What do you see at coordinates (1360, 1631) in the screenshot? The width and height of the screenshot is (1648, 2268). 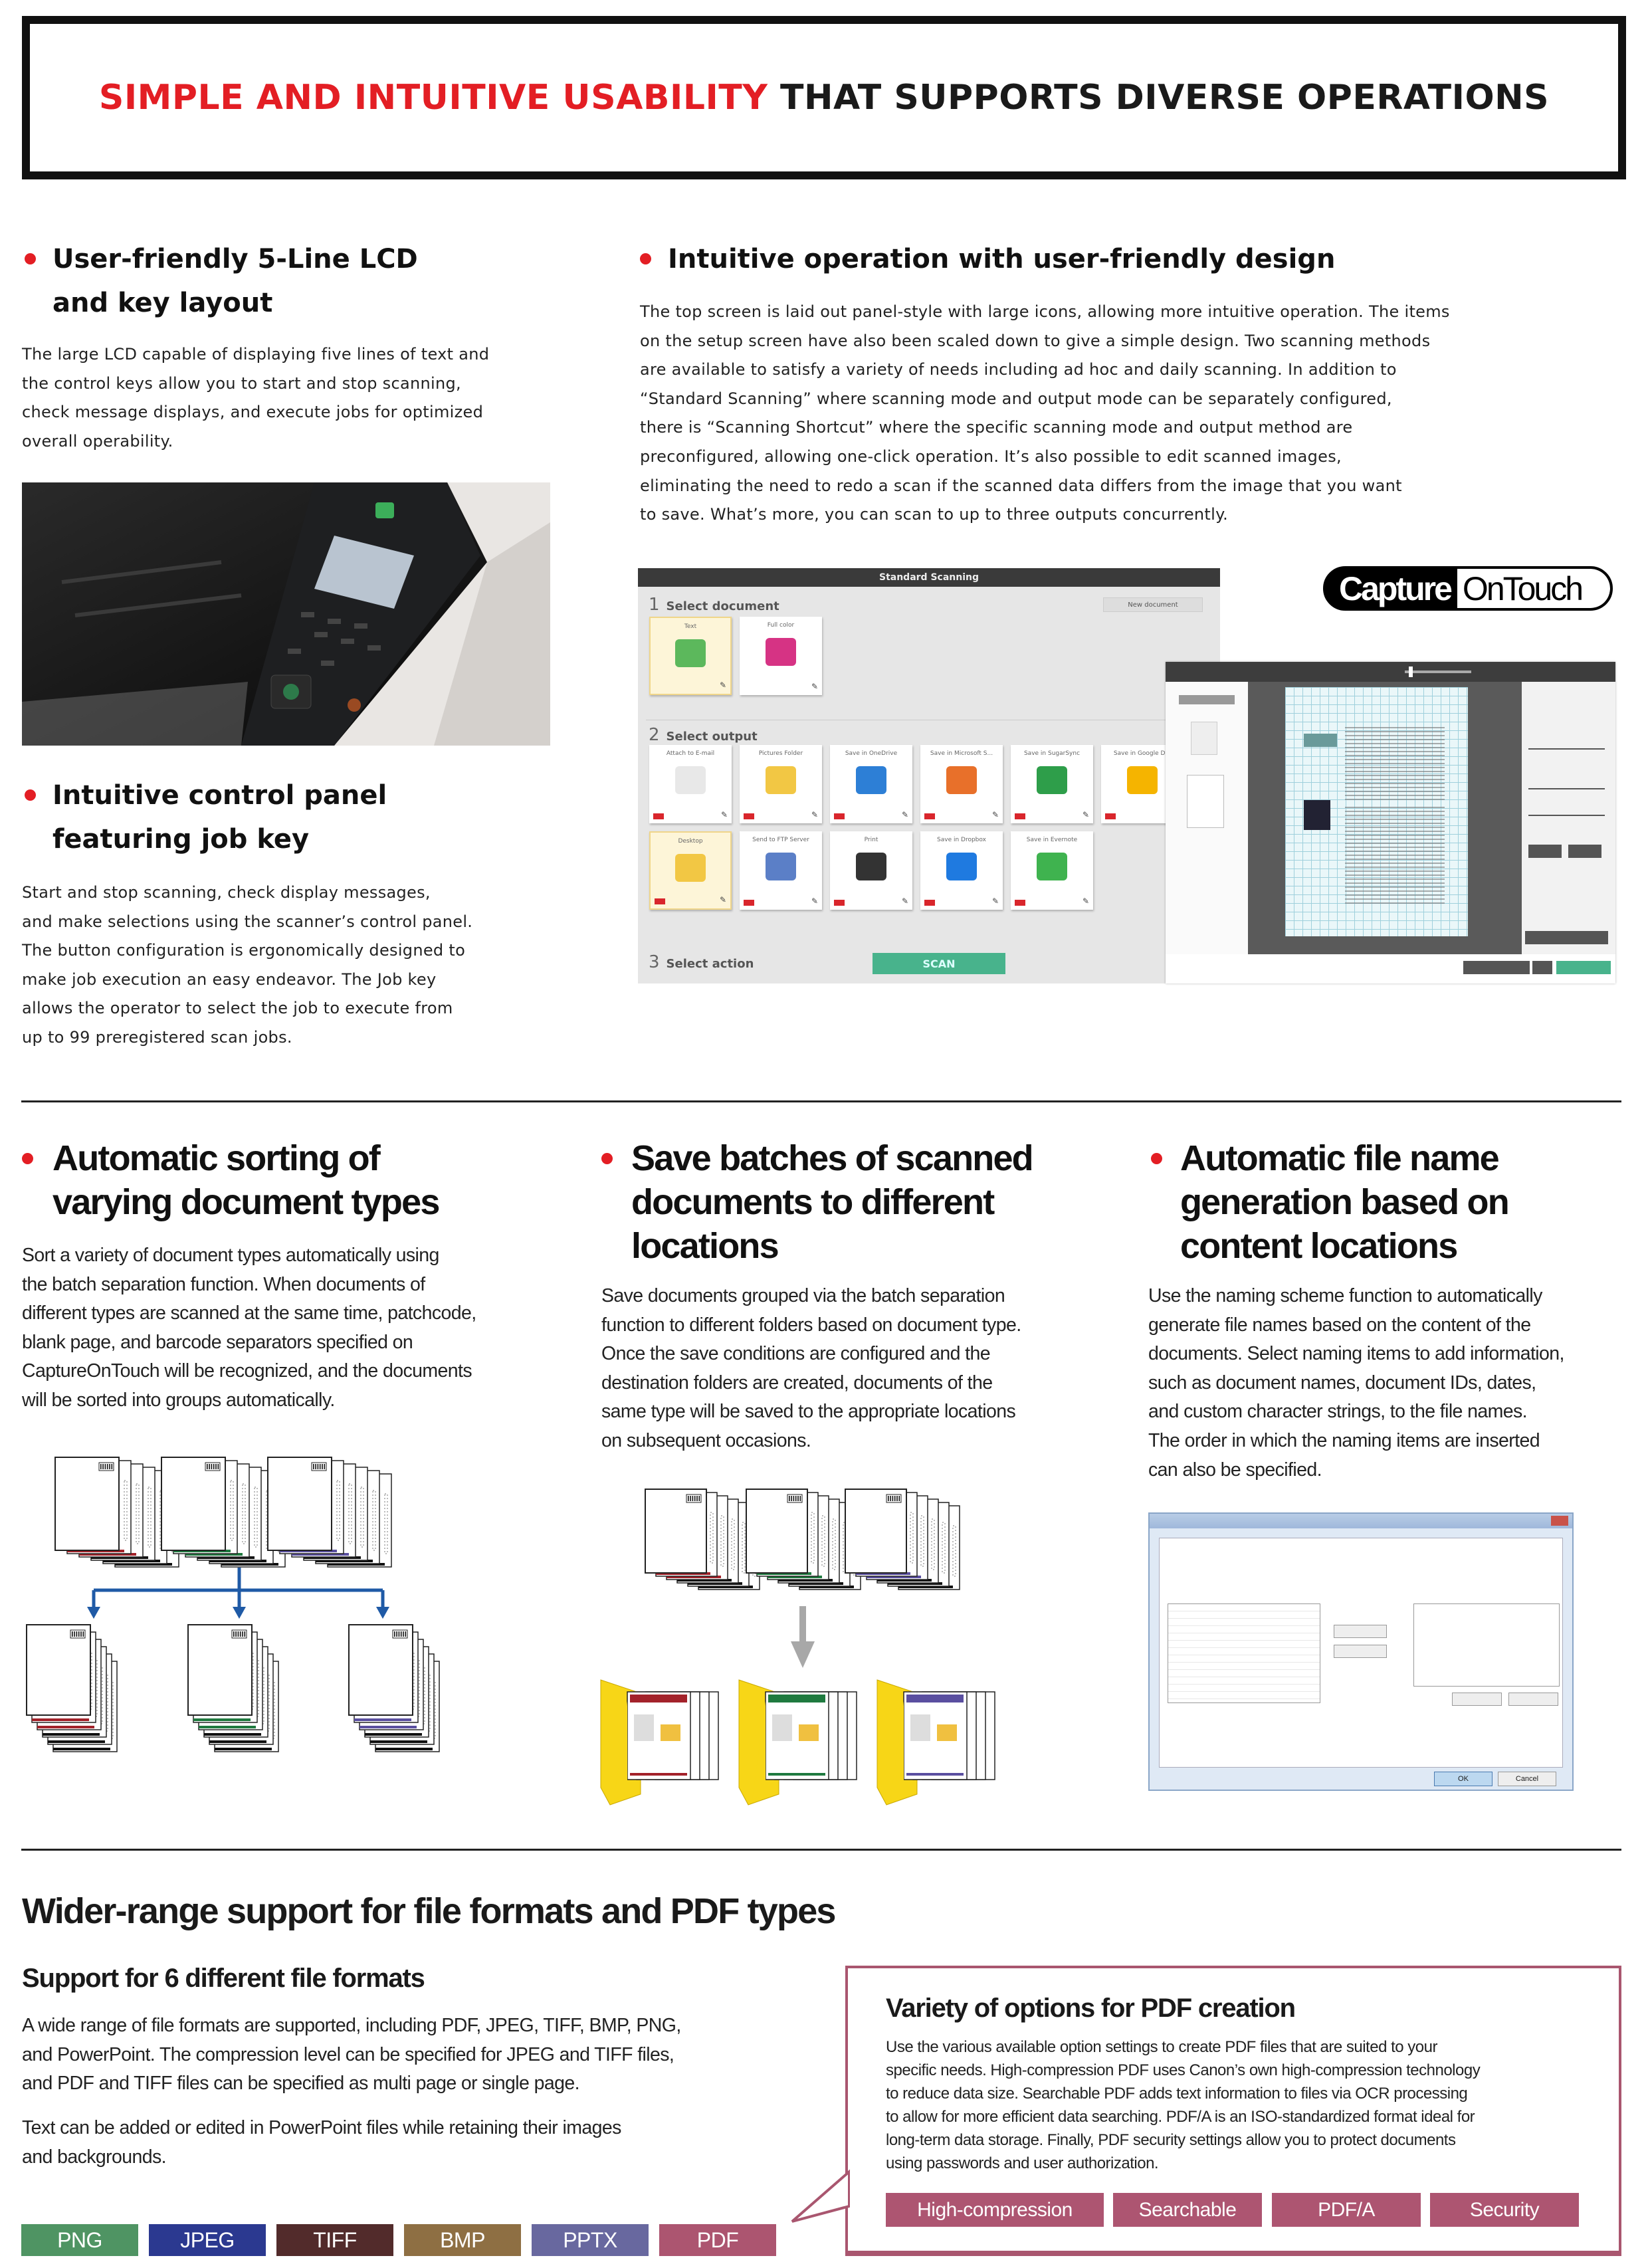 I see `add-button` at bounding box center [1360, 1631].